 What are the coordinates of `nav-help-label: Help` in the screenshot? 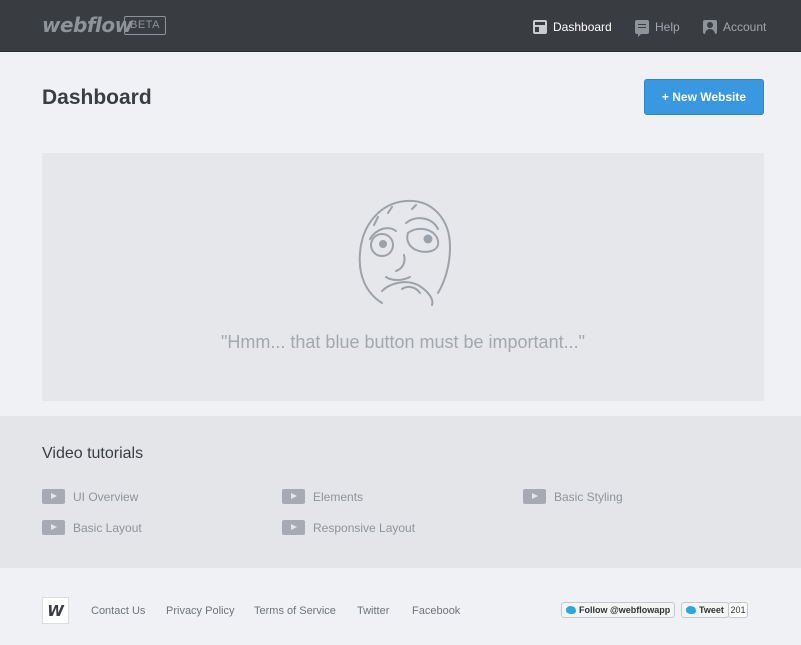 It's located at (667, 27).